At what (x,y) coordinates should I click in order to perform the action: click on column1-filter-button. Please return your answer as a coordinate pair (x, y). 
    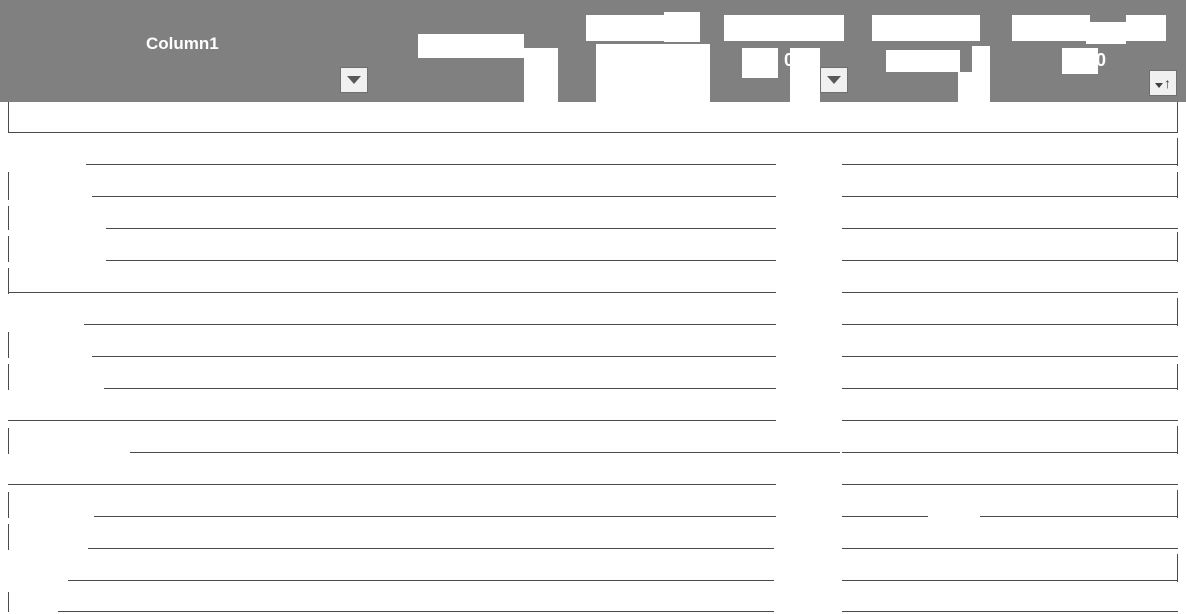
    Looking at the image, I should click on (354, 80).